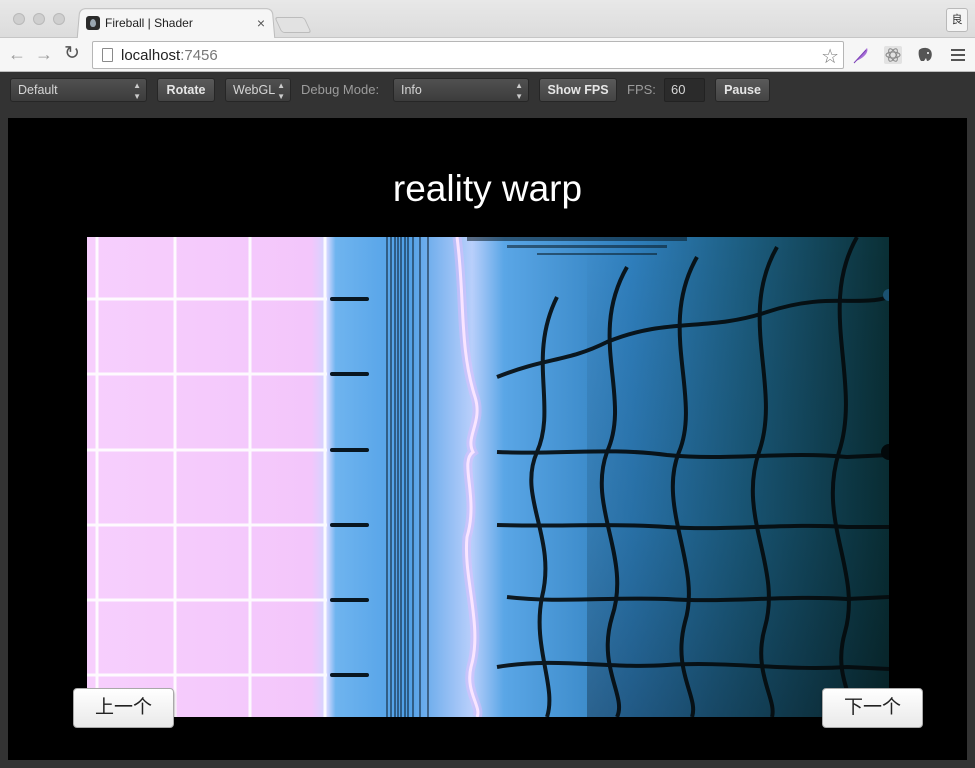 This screenshot has height=768, width=975. Describe the element at coordinates (340, 89) in the screenshot. I see `debug-mode-label: Debug Mode:` at that location.